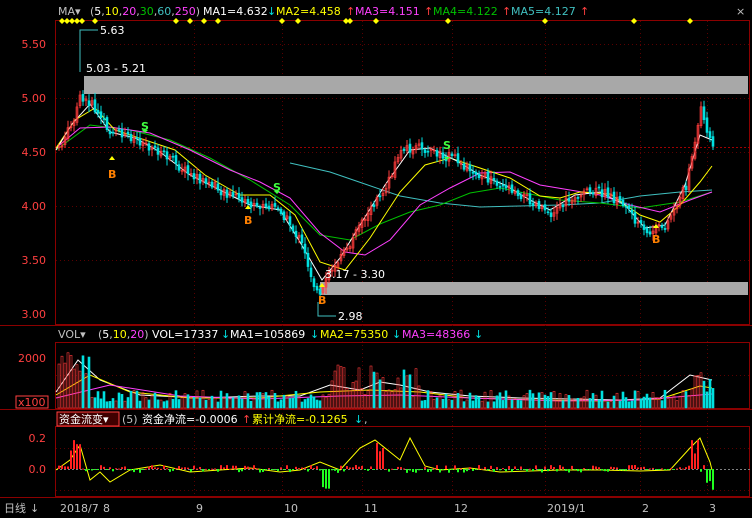  Describe the element at coordinates (291, 508) in the screenshot. I see `svg-text: 10` at that location.